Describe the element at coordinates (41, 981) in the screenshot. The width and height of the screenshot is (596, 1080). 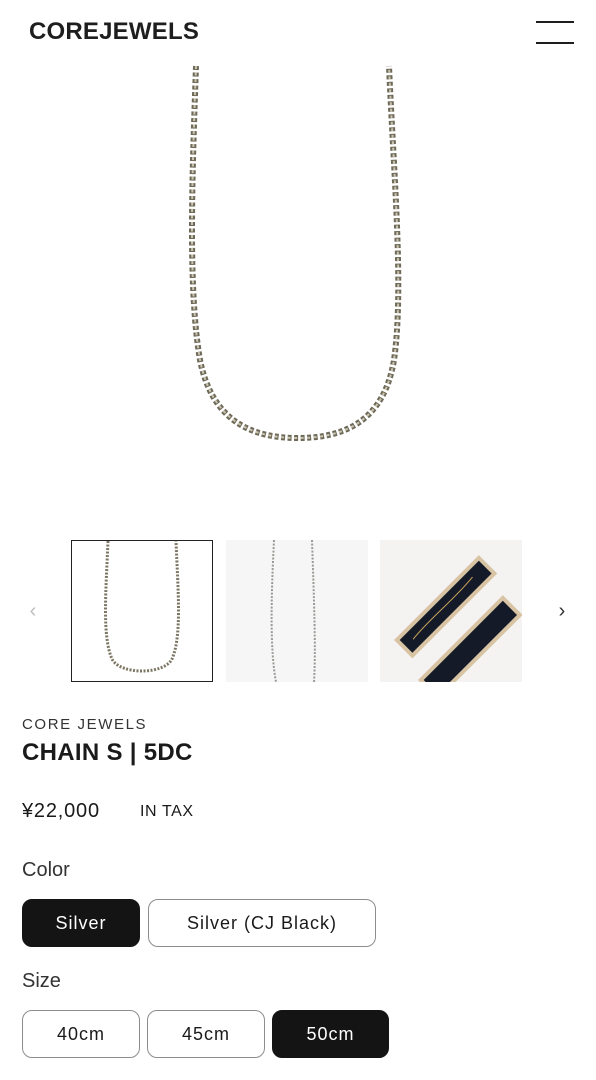
I see `size-label: Size` at that location.